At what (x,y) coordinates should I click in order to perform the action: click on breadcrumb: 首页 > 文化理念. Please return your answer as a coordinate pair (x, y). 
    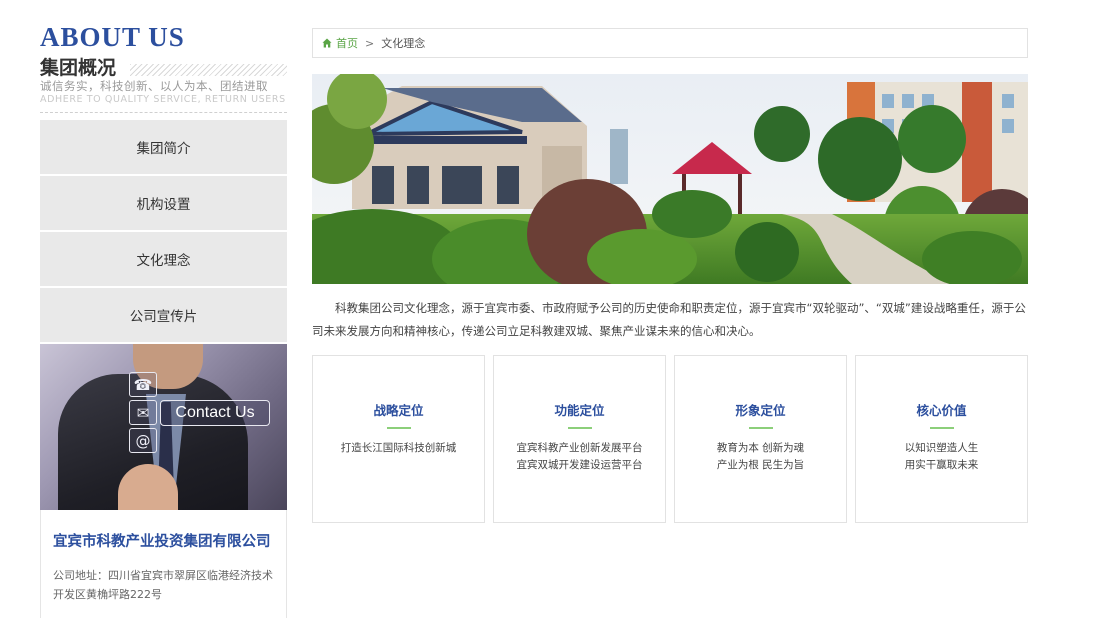
    Looking at the image, I should click on (670, 43).